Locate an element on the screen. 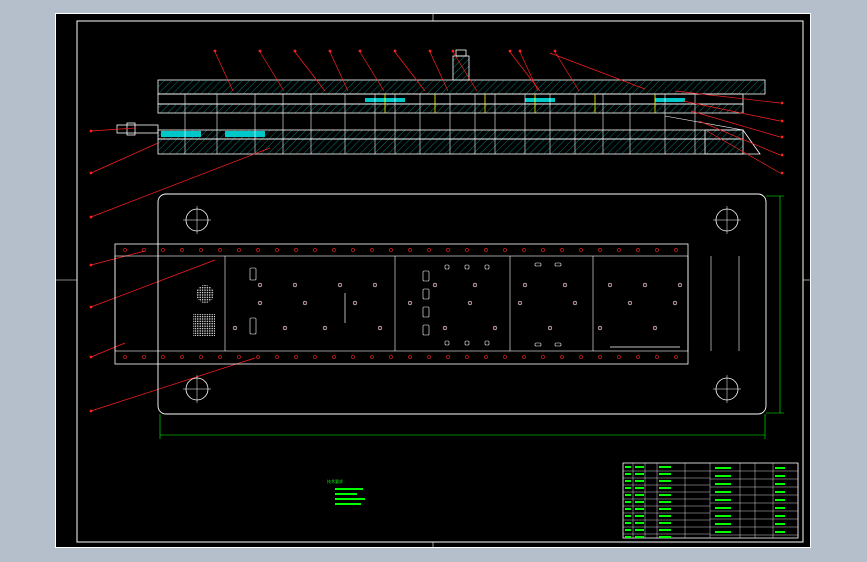 The image size is (867, 562). slot-cutouts is located at coordinates (464, 305).